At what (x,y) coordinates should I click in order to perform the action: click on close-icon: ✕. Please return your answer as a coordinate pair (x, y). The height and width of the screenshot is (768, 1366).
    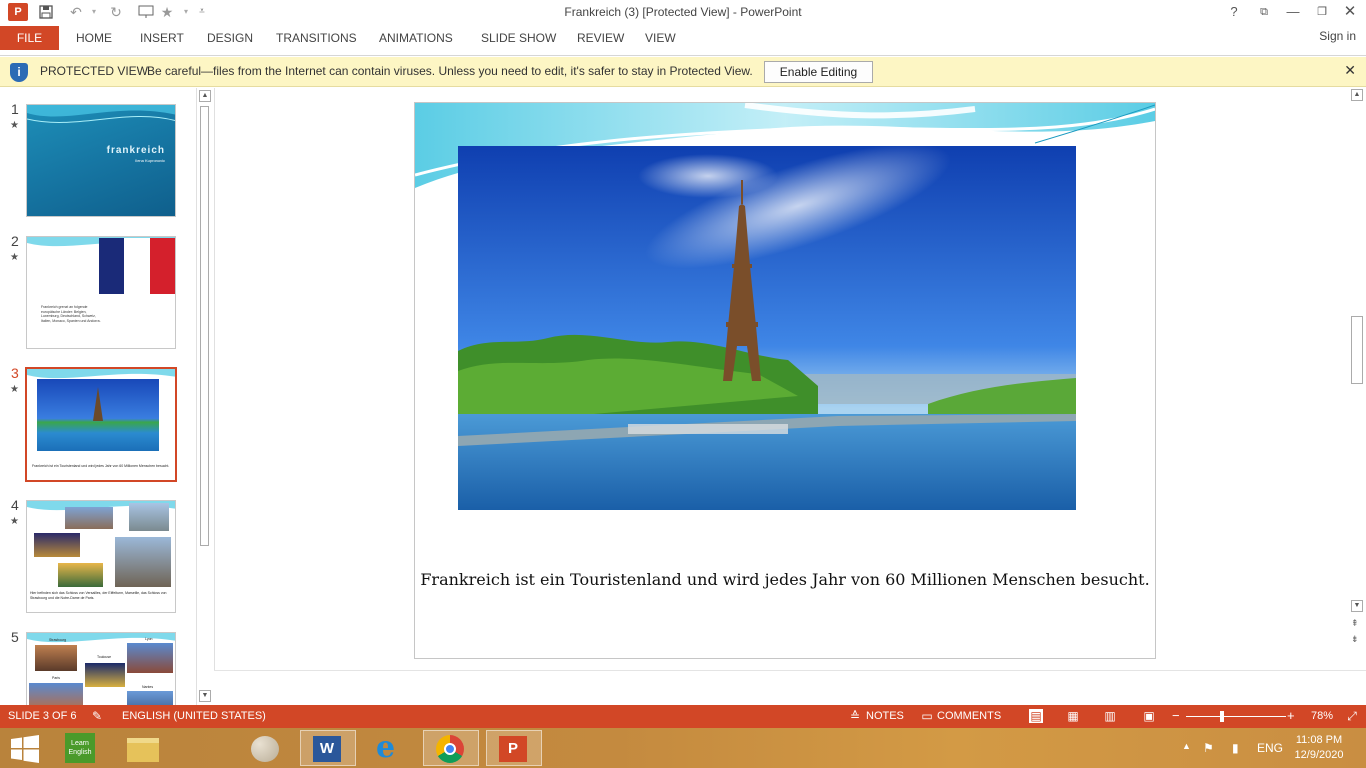
    Looking at the image, I should click on (1350, 12).